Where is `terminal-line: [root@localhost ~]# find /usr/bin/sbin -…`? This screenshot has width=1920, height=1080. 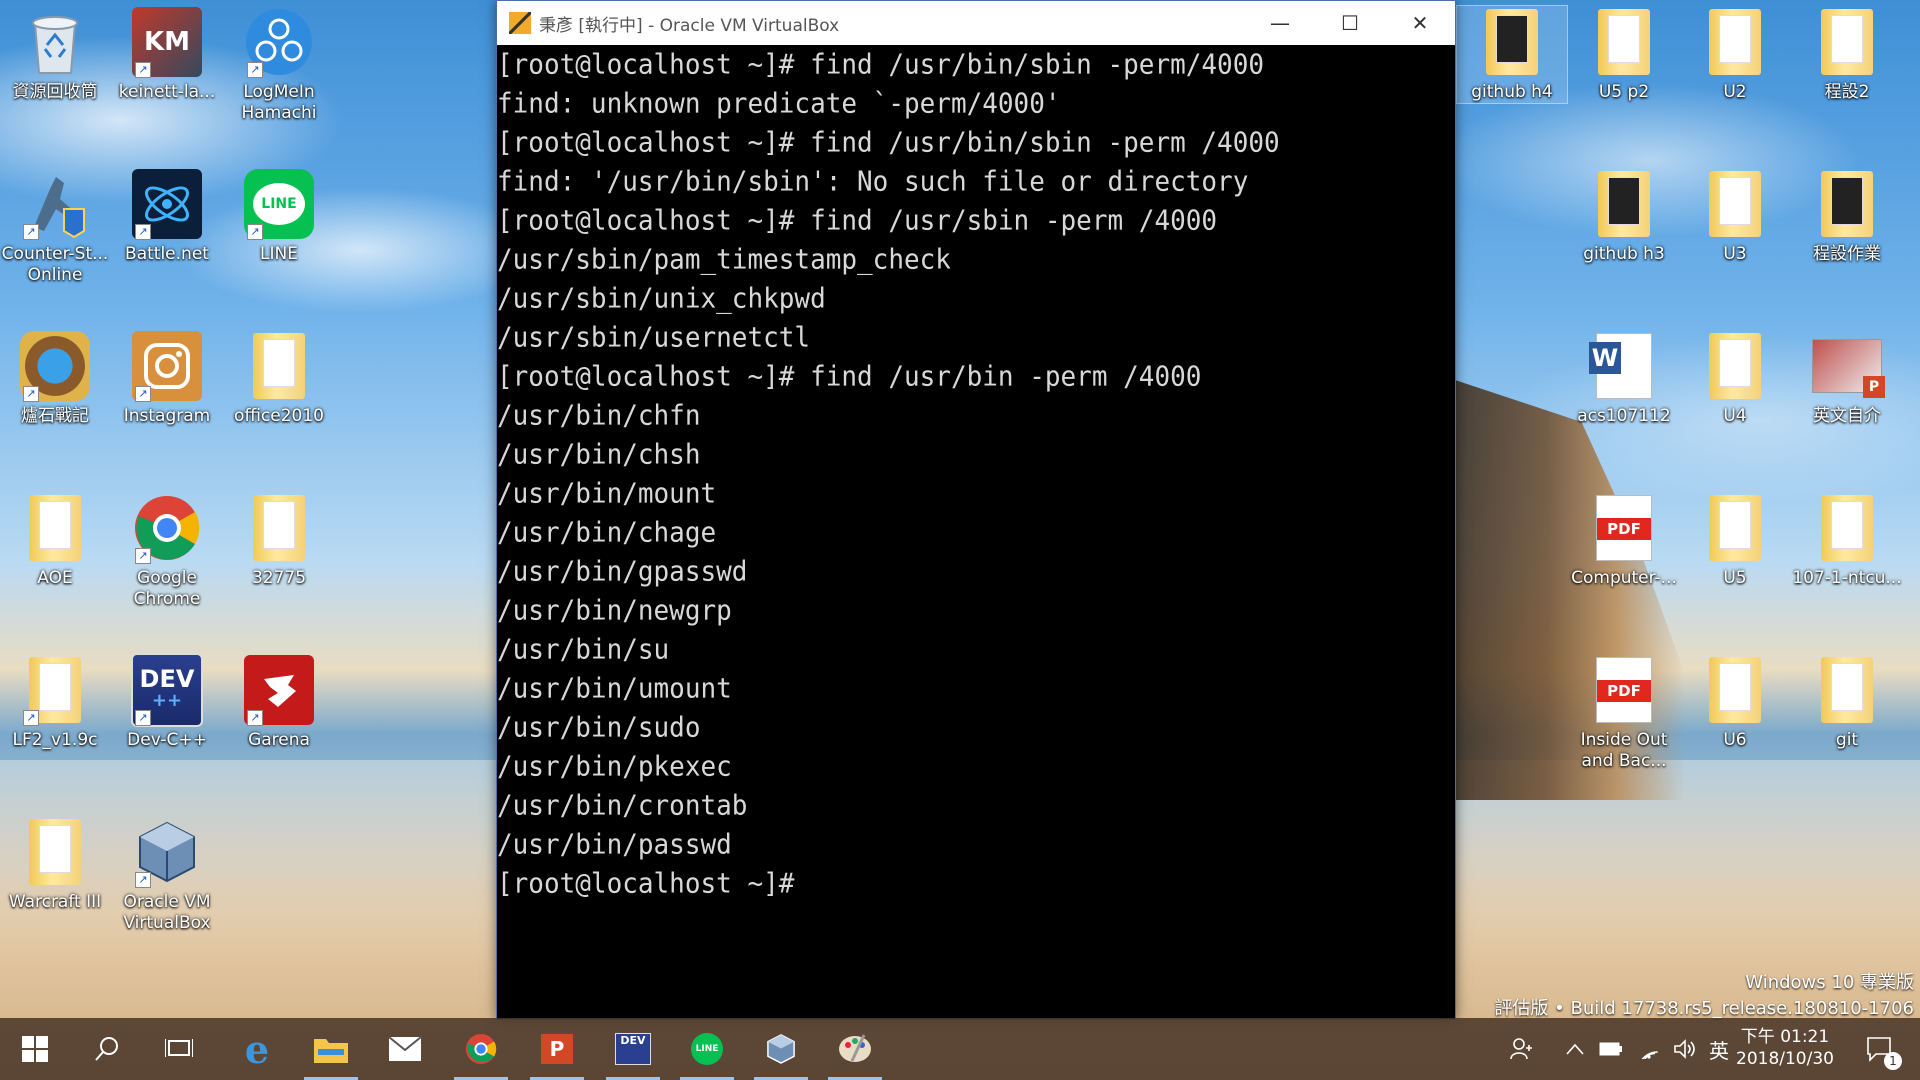 terminal-line: [root@localhost ~]# find /usr/bin/sbin -… is located at coordinates (888, 143).